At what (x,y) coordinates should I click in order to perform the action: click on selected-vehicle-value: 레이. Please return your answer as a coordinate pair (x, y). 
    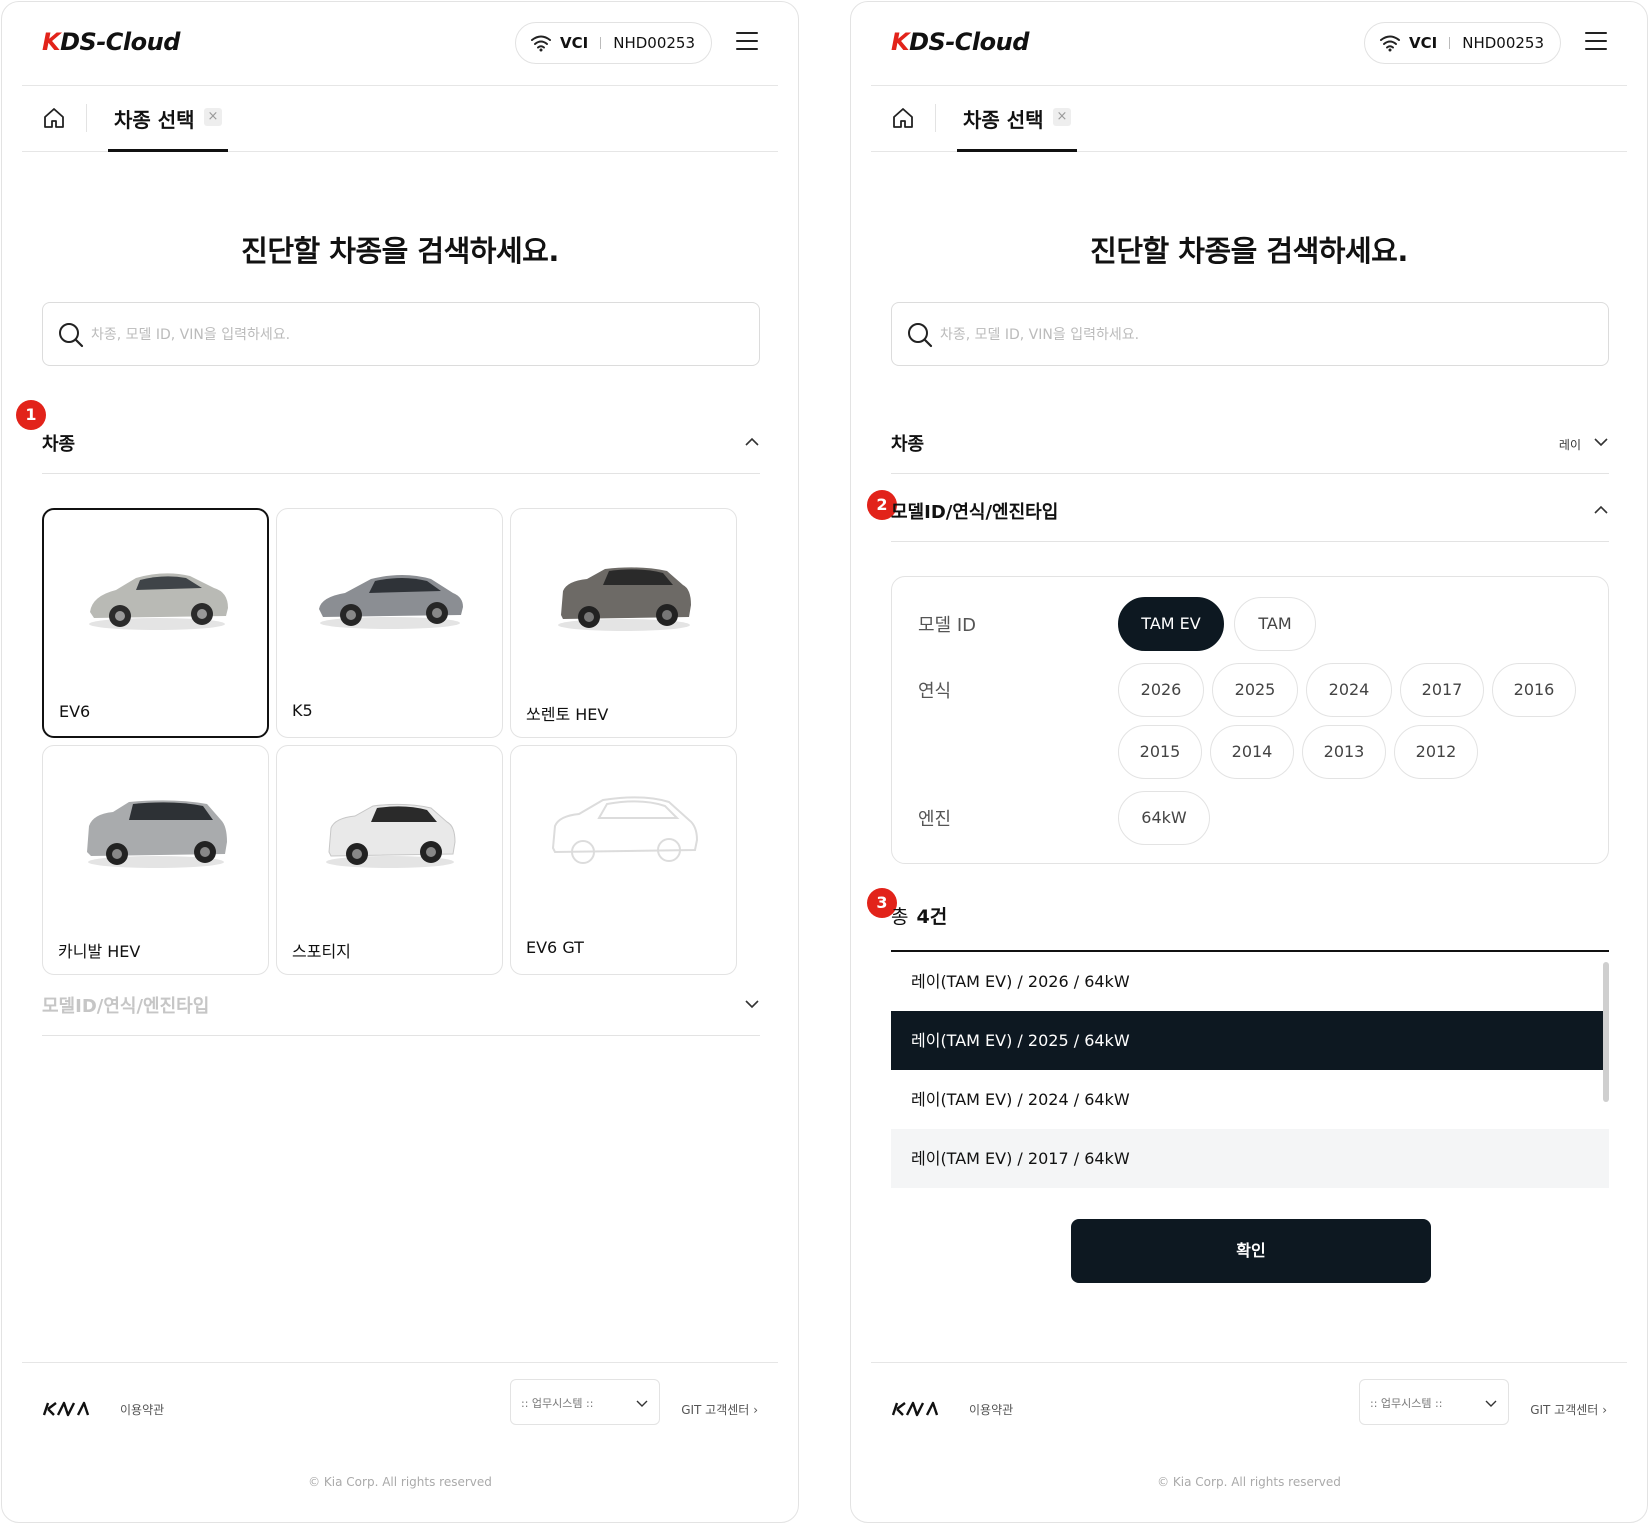
    Looking at the image, I should click on (1569, 445).